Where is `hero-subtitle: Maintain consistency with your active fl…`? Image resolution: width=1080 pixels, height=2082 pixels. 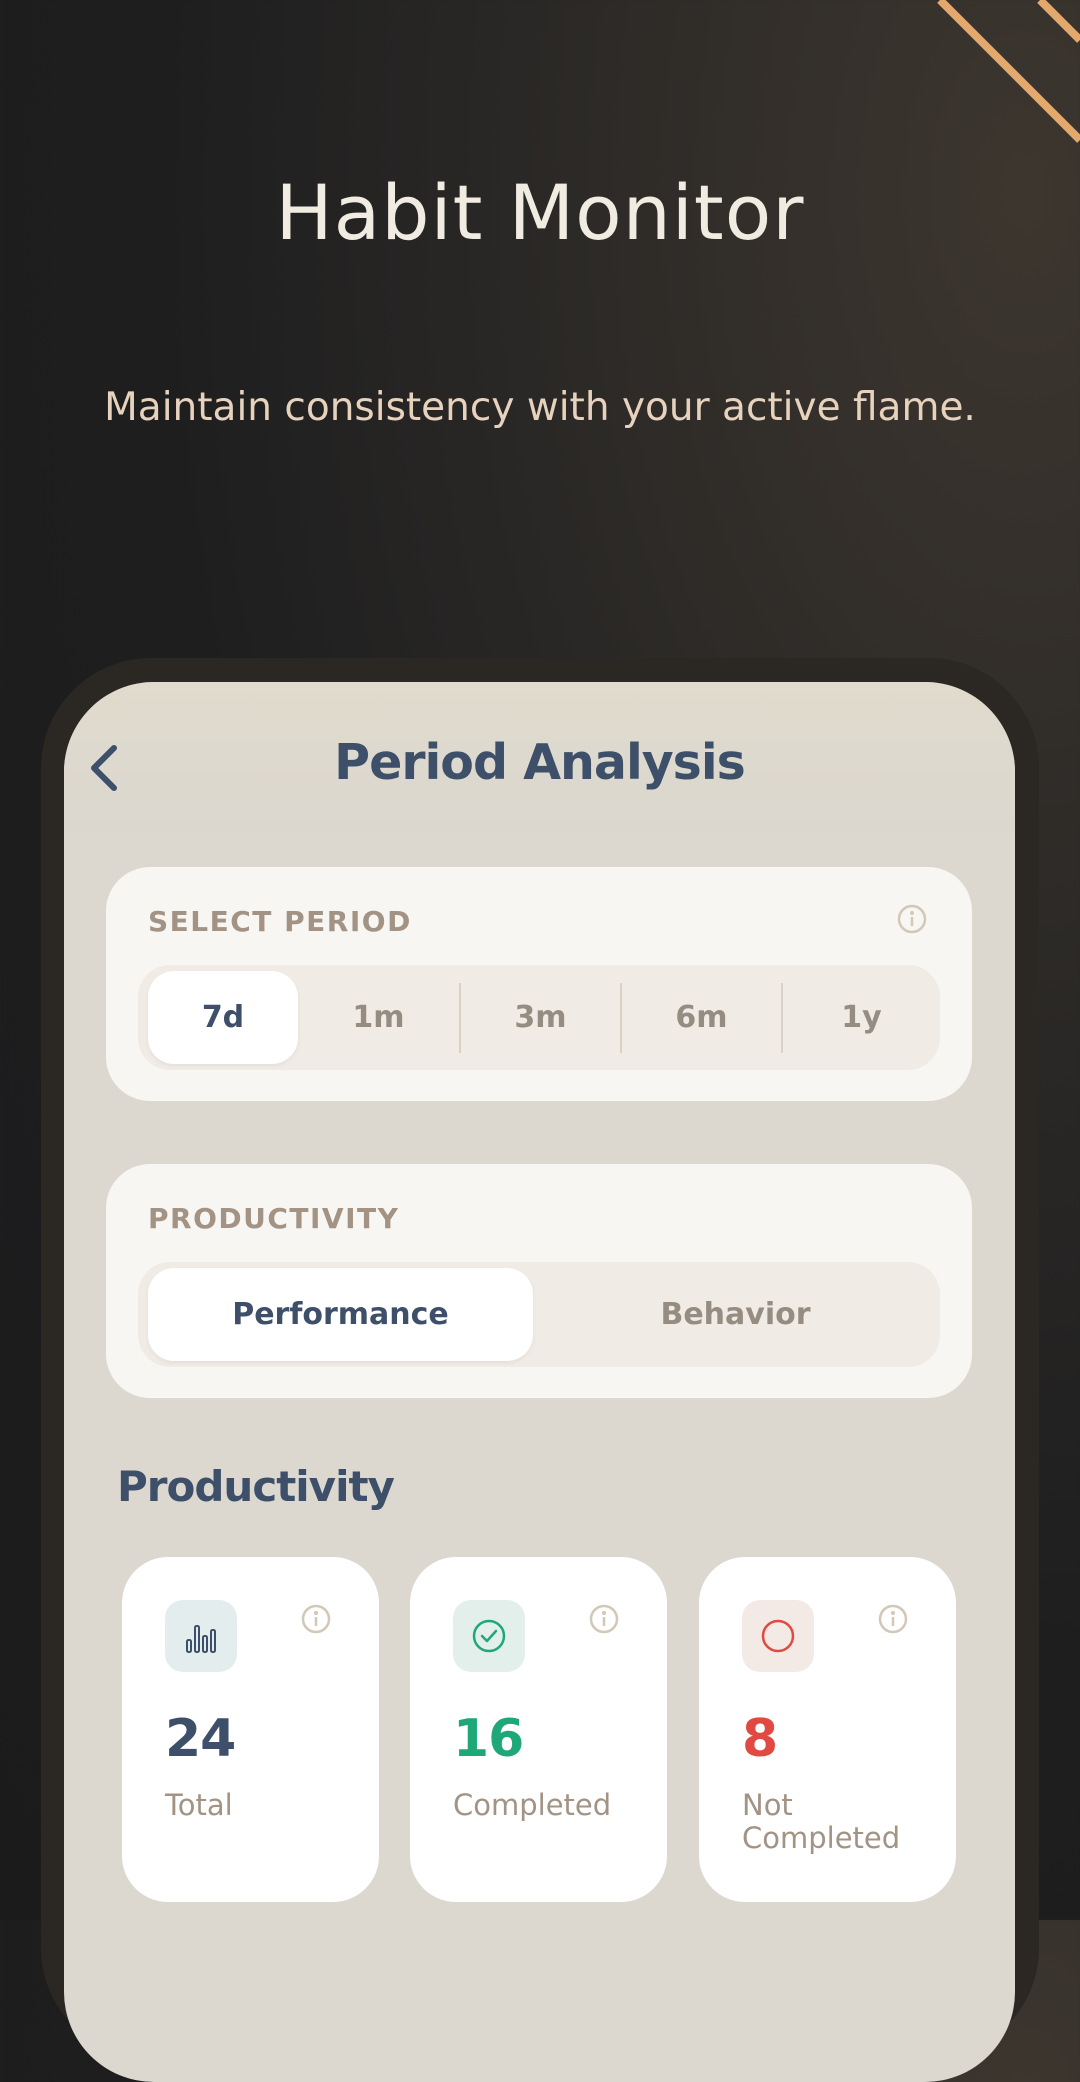 hero-subtitle: Maintain consistency with your active fl… is located at coordinates (540, 407).